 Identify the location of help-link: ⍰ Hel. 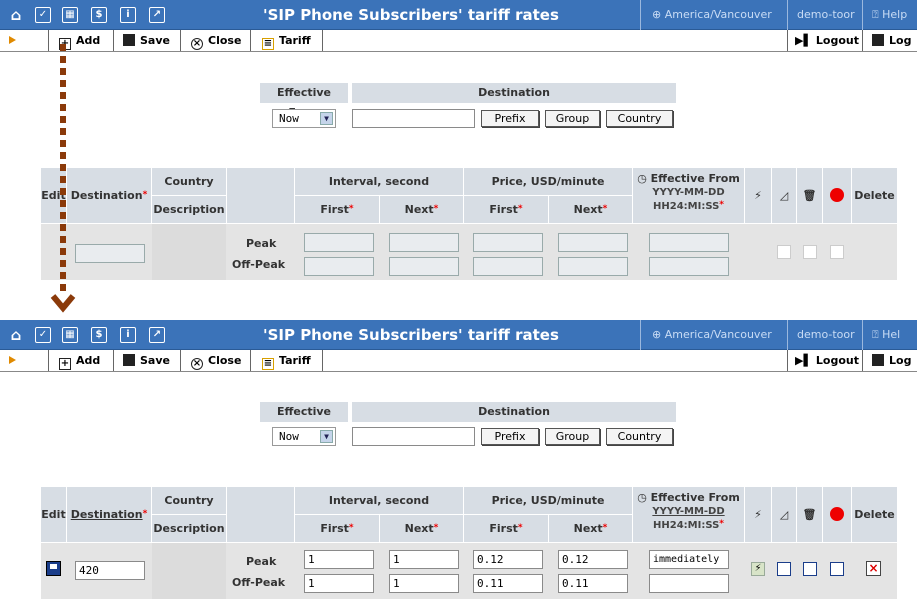
(886, 335).